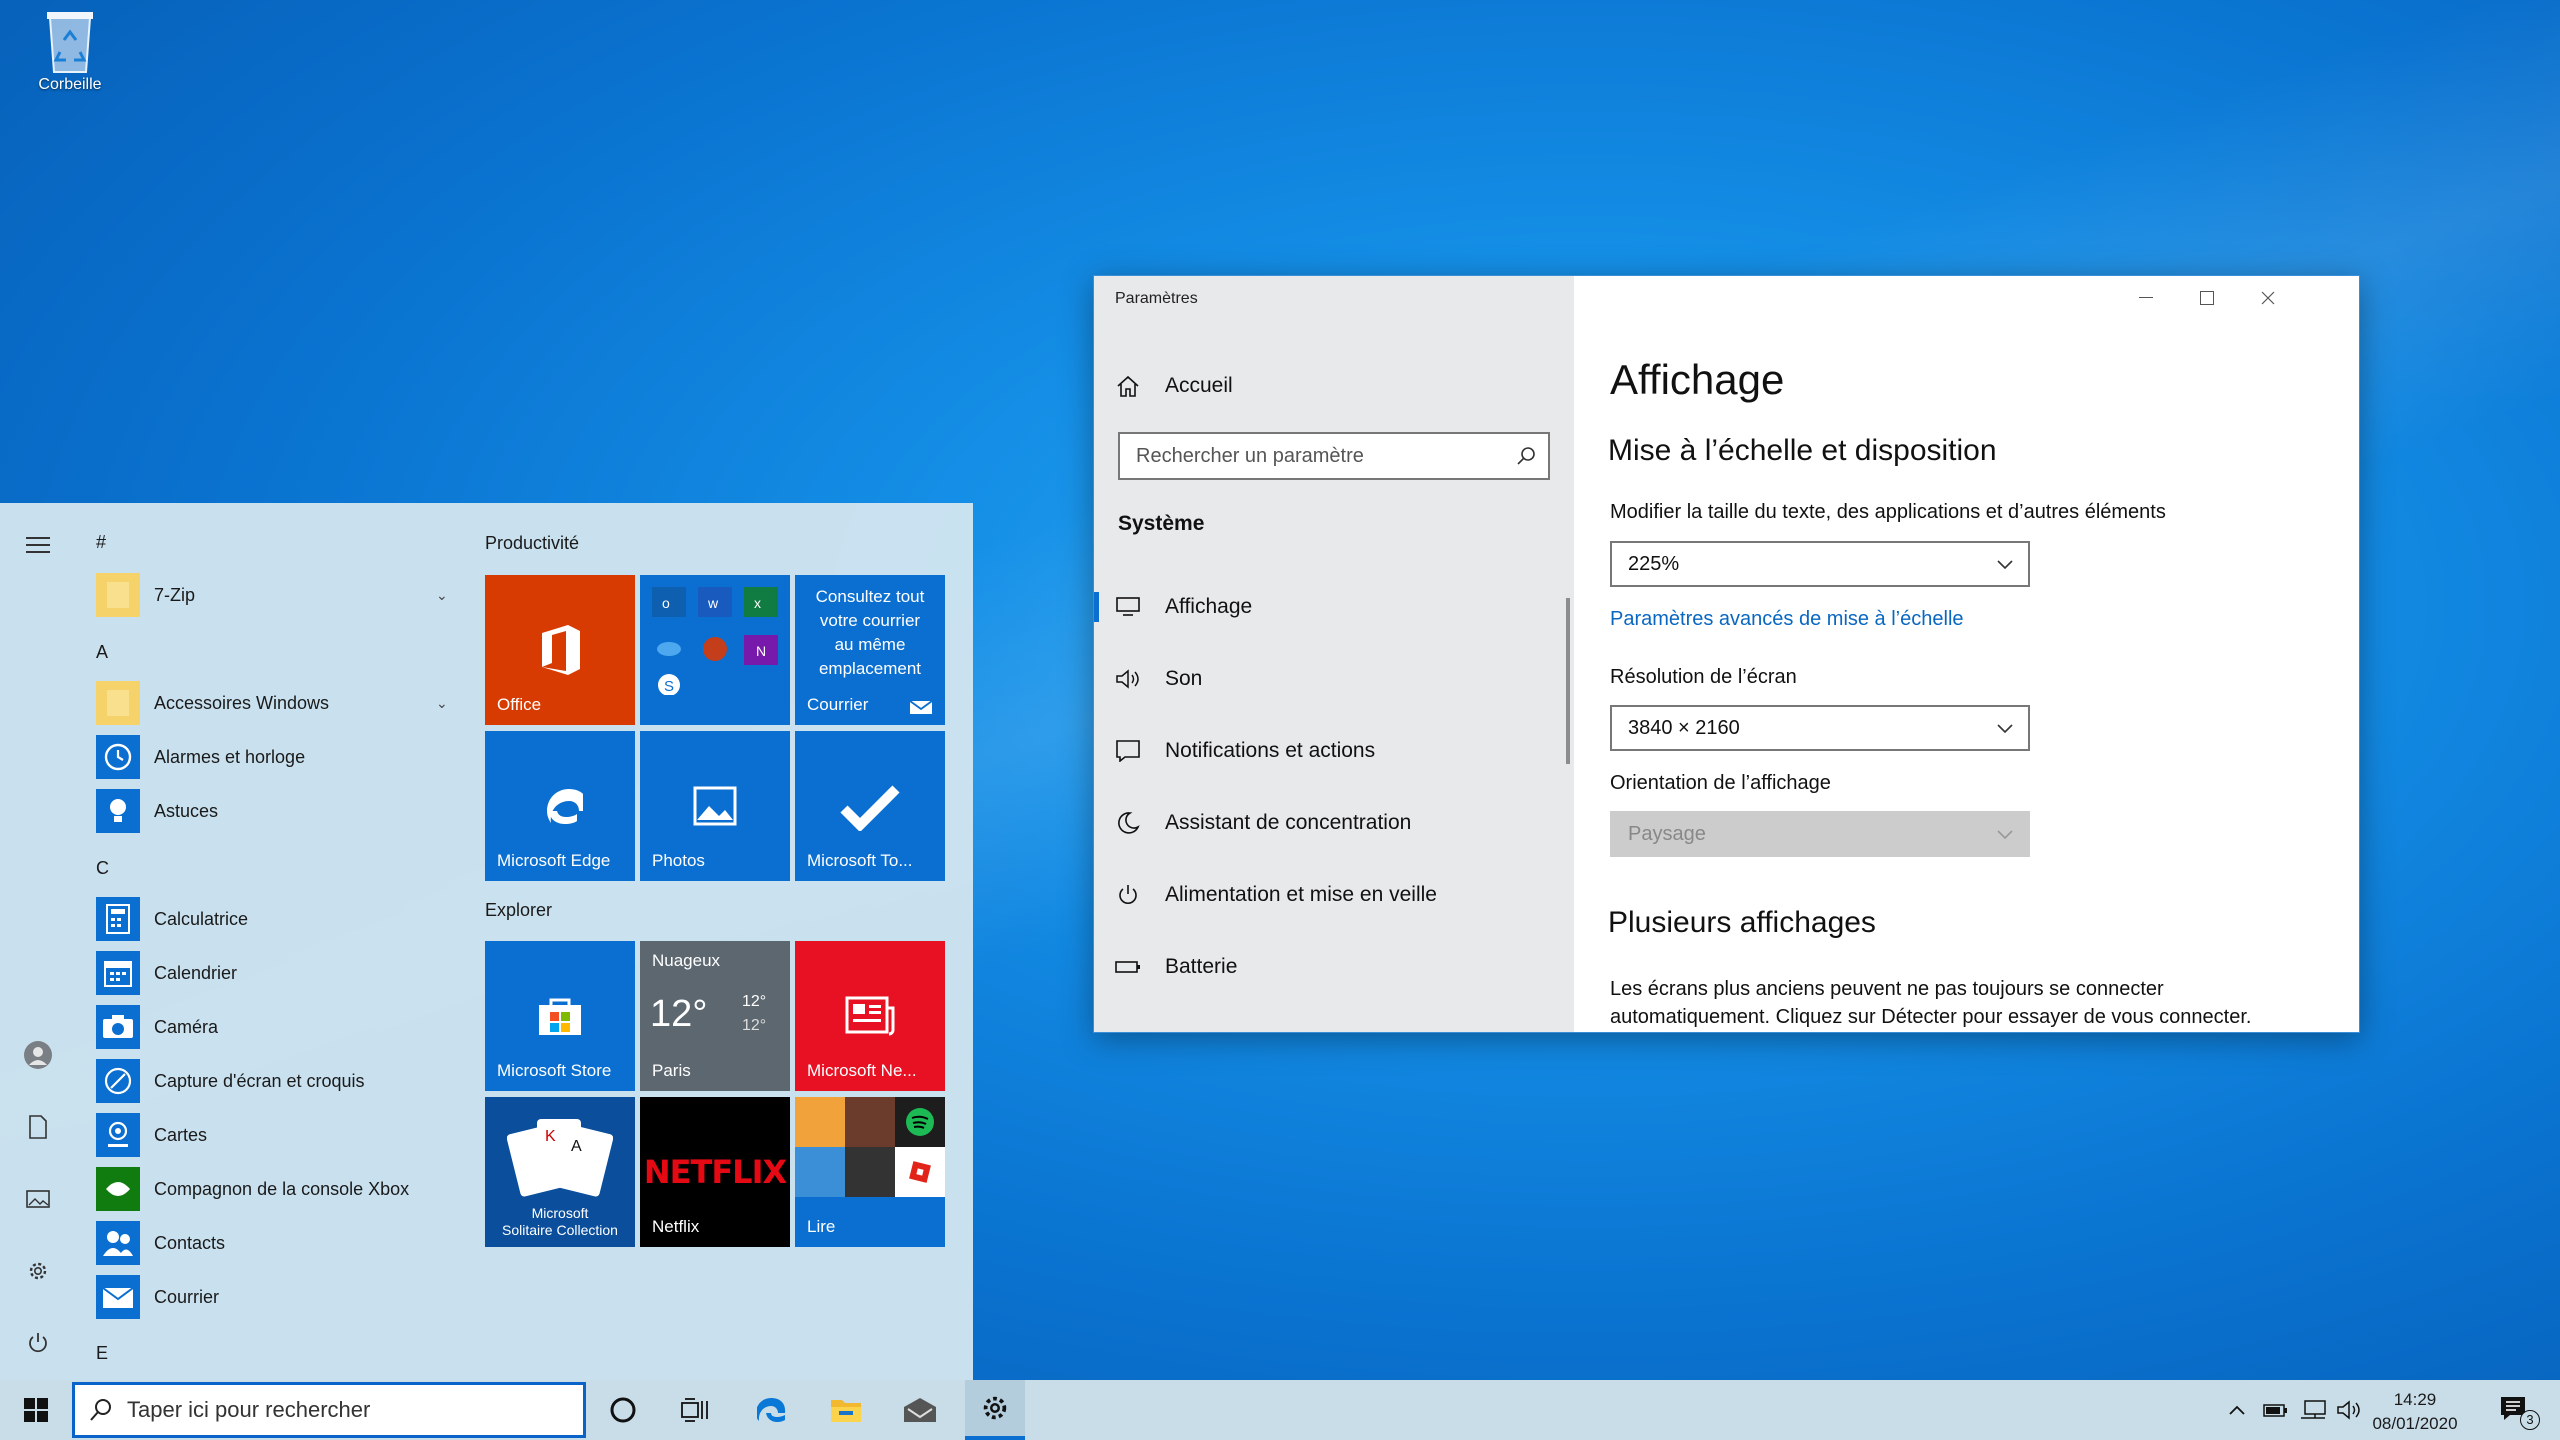  I want to click on tile-store: Microsoft Store, so click(560, 1016).